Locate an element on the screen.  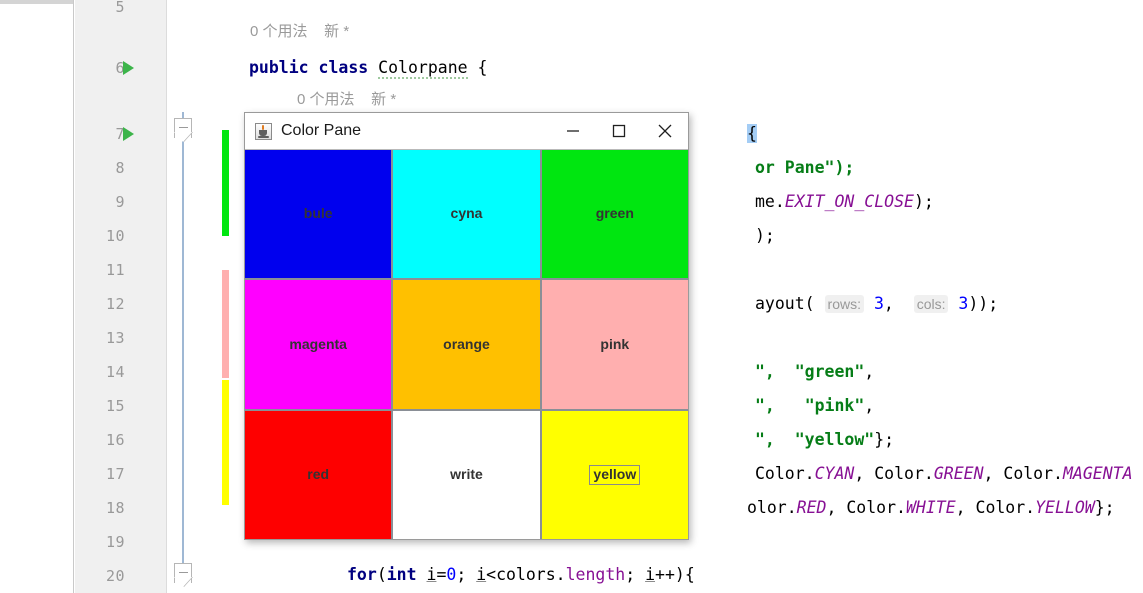
gutter-line: 17 is located at coordinates (121, 474).